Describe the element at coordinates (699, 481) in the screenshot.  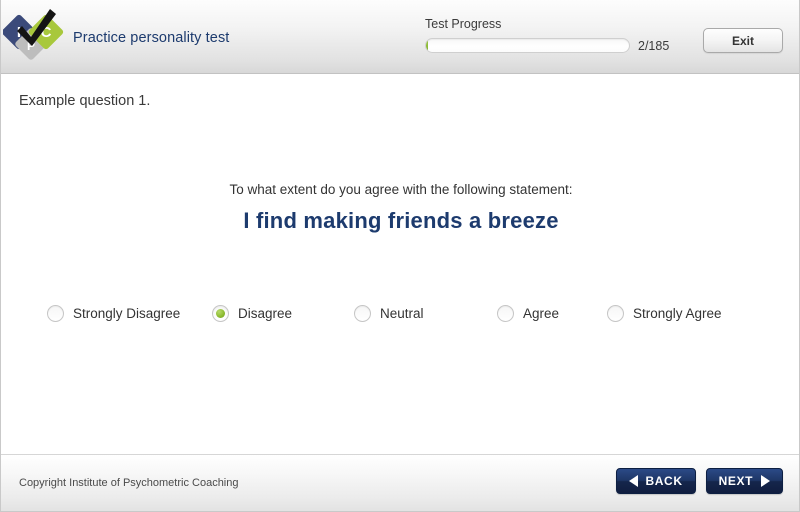
I see `navigation-buttons: BACK NEXT` at that location.